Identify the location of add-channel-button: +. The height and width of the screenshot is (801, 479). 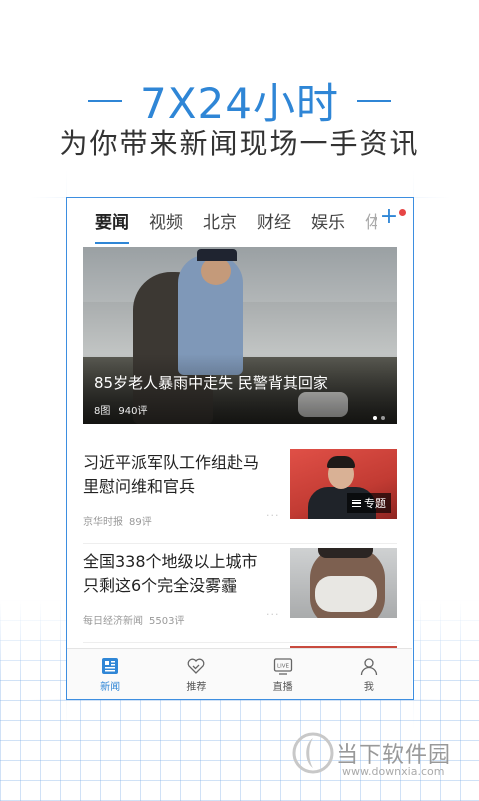
(389, 217).